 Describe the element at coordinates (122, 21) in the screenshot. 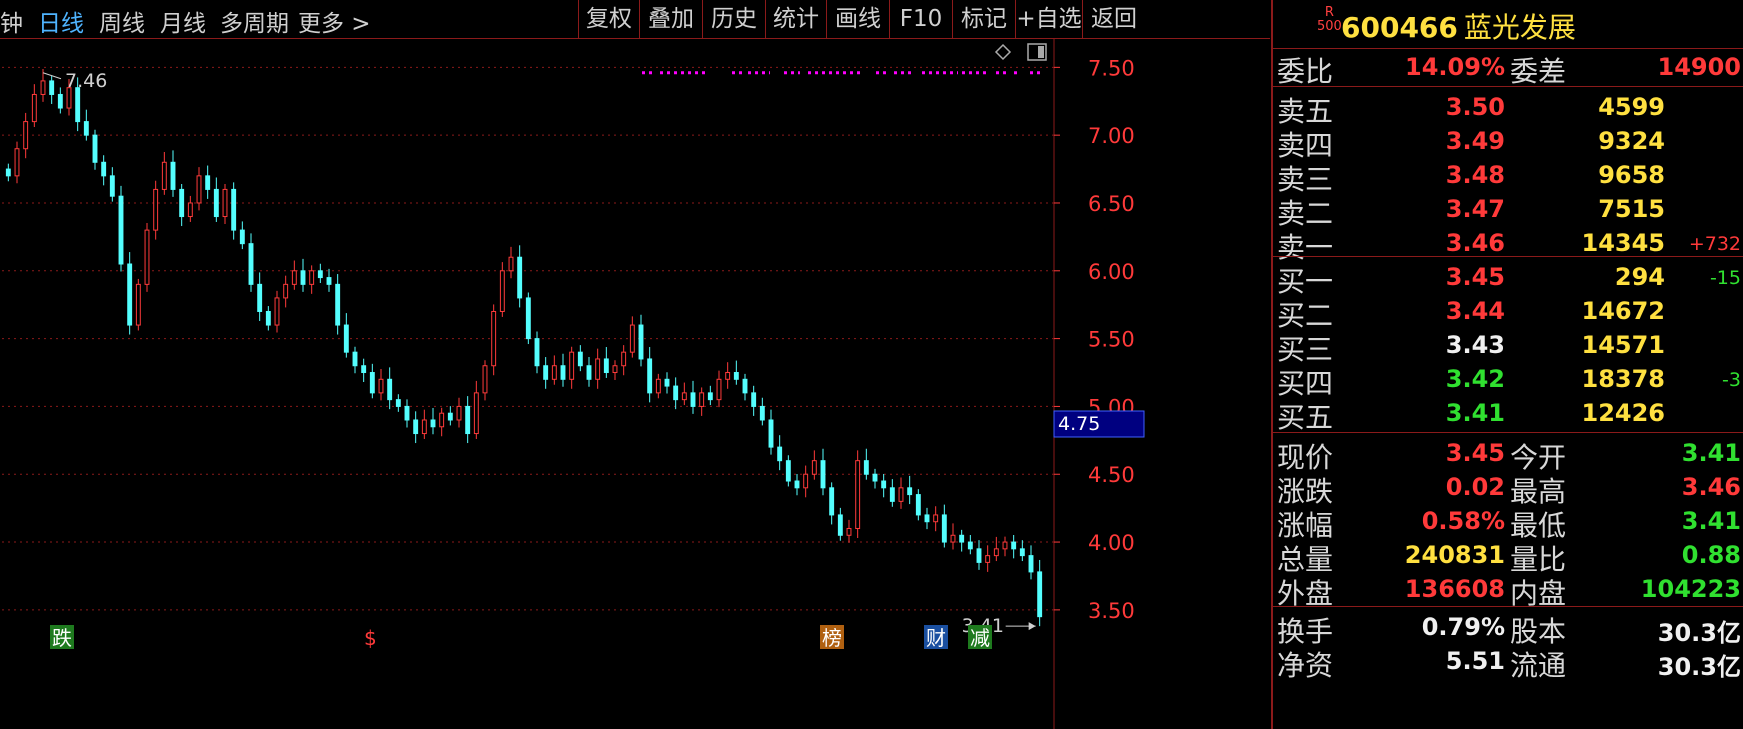

I see `tab-weekly: 周线` at that location.